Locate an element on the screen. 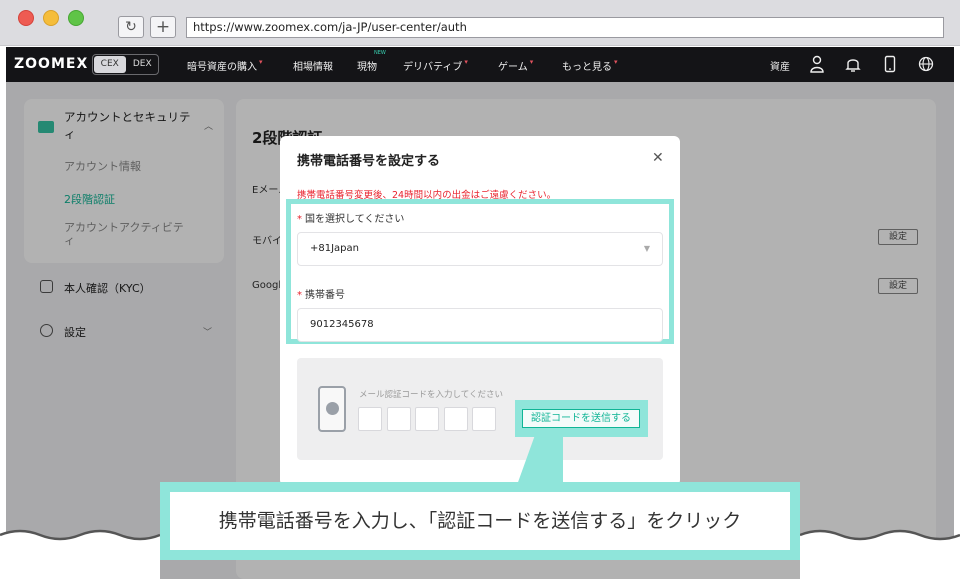 Image resolution: width=960 pixels, height=579 pixels. phone-icon is located at coordinates (890, 64).